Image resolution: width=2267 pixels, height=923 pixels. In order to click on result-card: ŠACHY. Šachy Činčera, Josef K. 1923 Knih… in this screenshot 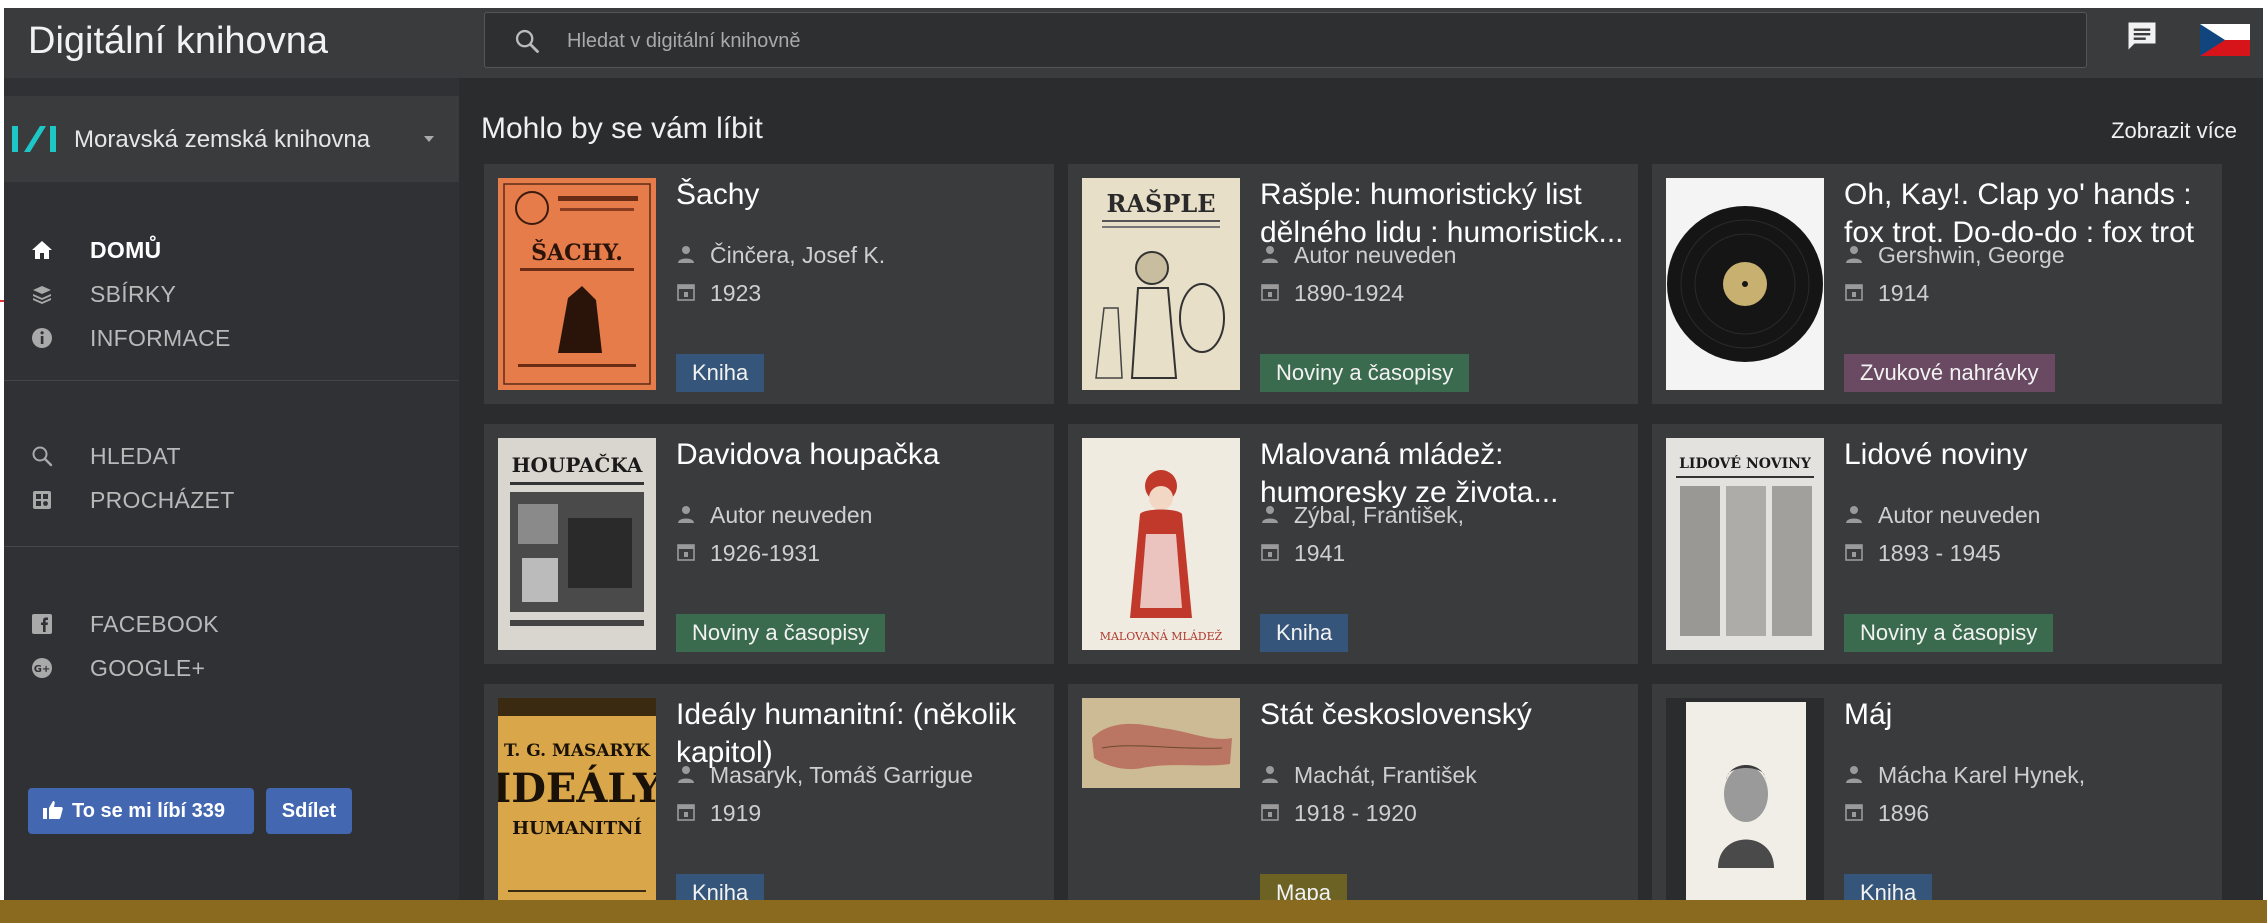, I will do `click(769, 284)`.